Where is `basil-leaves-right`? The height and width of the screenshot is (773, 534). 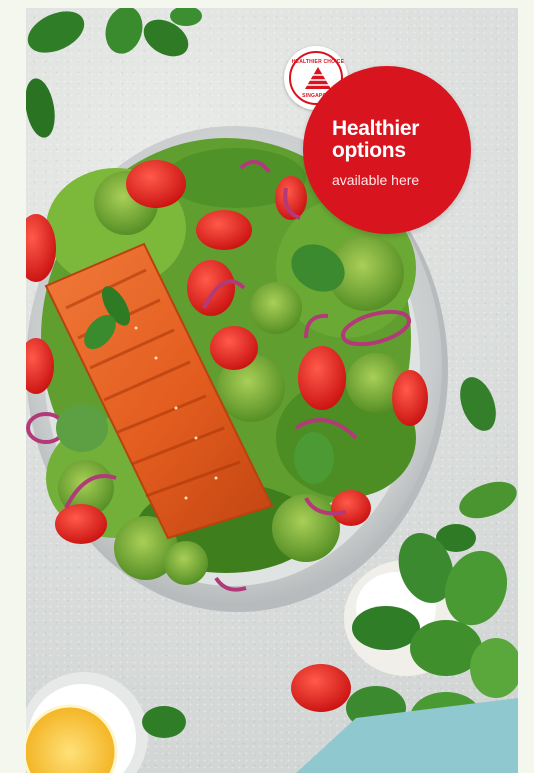
basil-leaves-right is located at coordinates (476, 464).